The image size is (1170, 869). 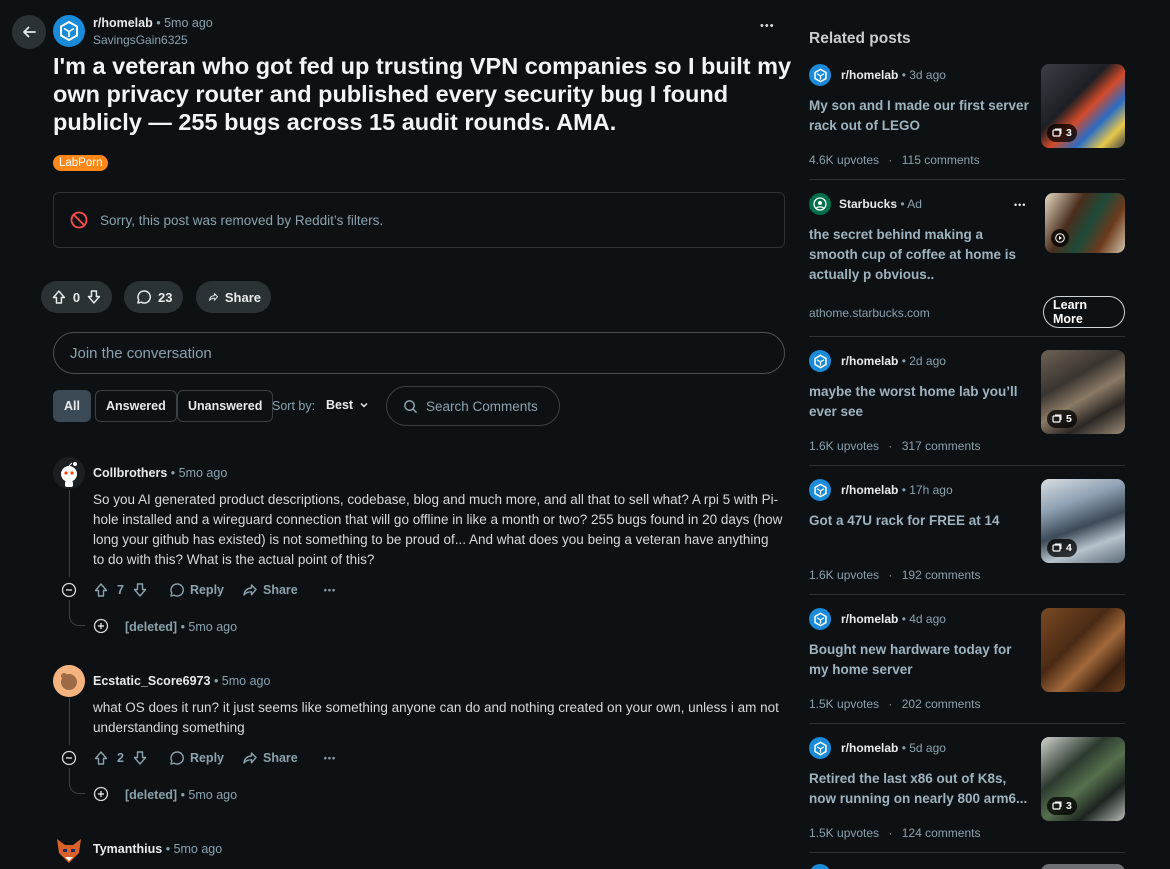 What do you see at coordinates (967, 852) in the screenshot?
I see `divider` at bounding box center [967, 852].